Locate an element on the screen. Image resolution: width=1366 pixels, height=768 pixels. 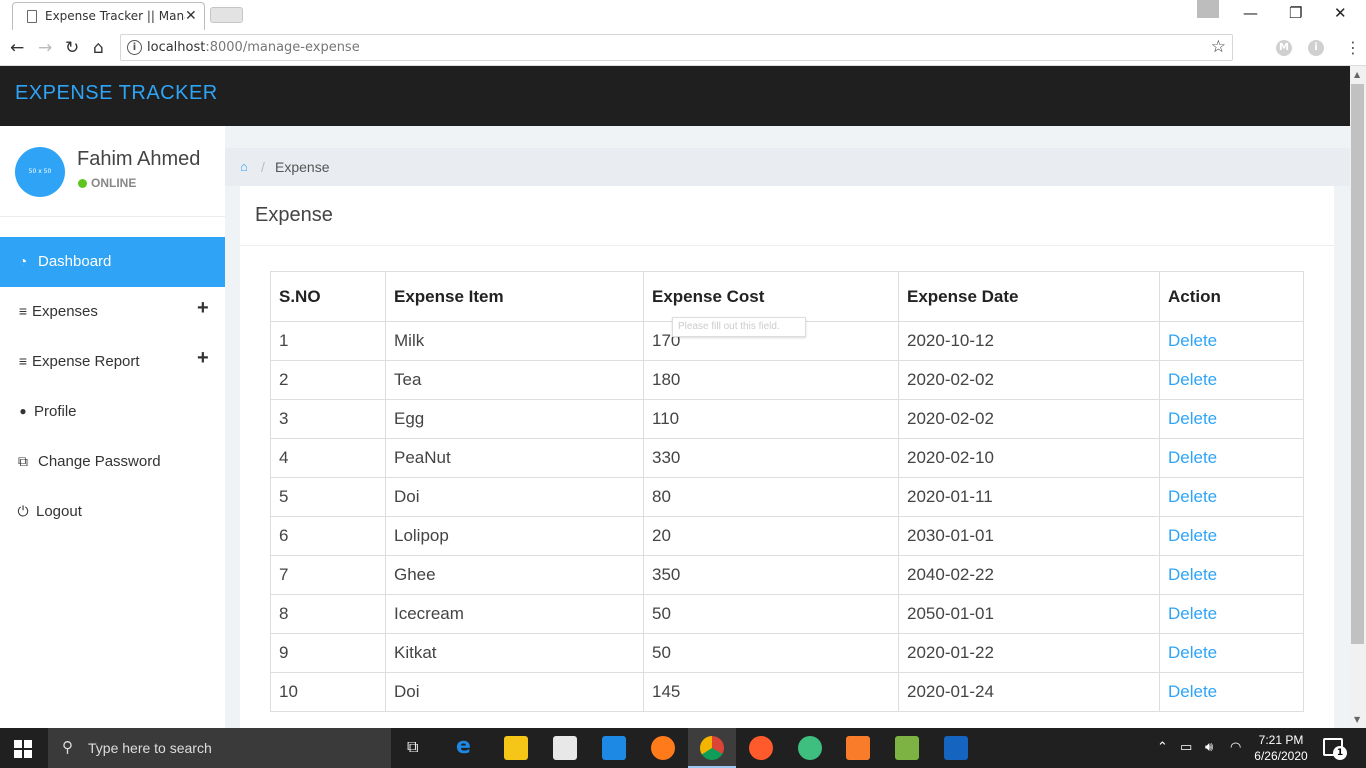
table-cell: 20 is located at coordinates (771, 536).